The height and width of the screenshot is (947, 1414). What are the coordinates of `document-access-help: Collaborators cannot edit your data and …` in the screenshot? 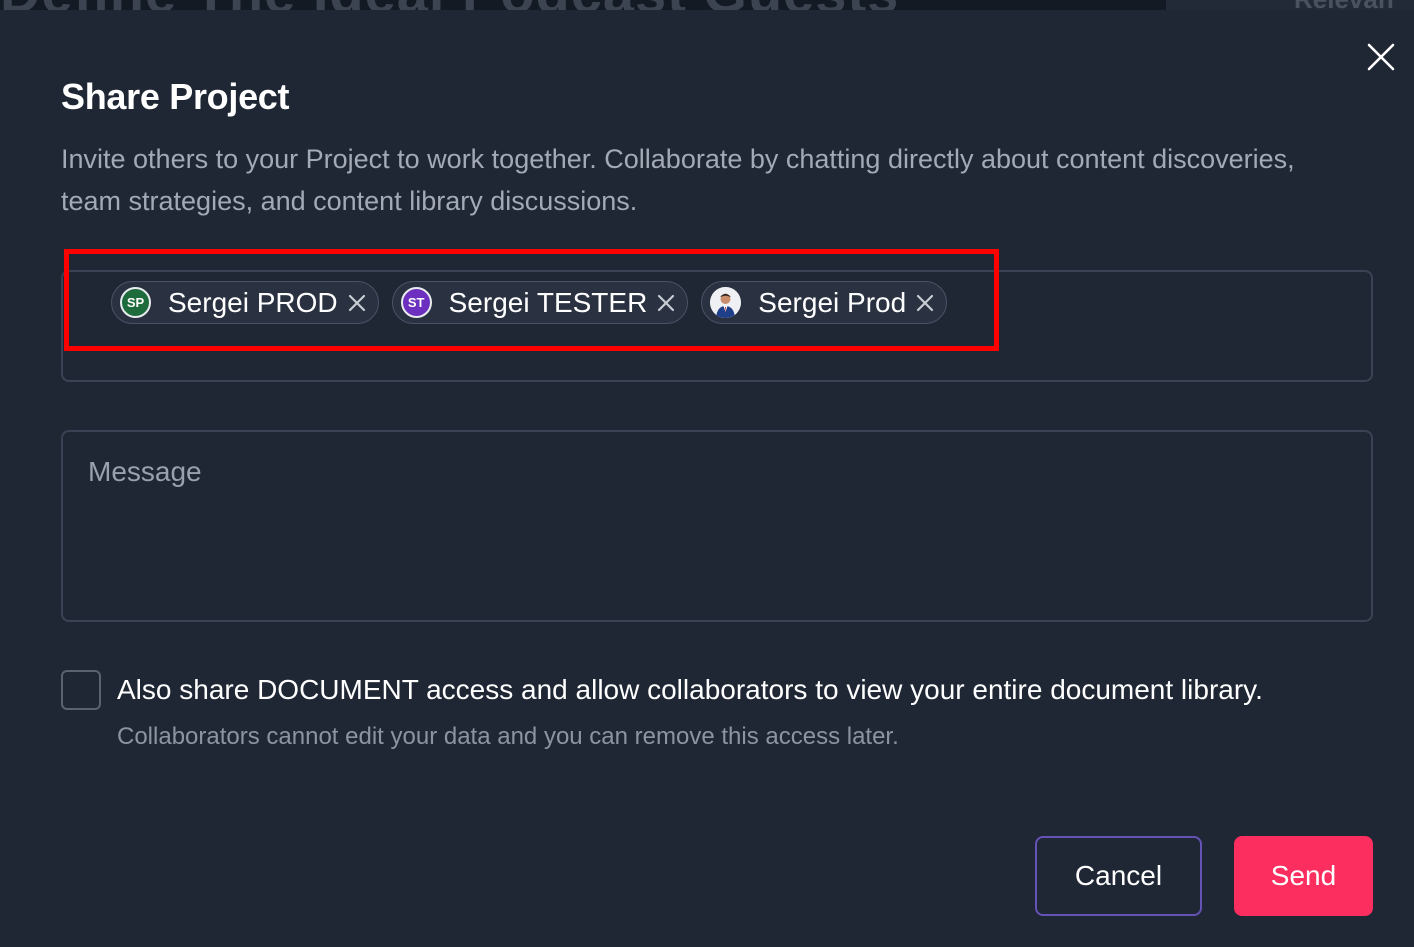 It's located at (508, 736).